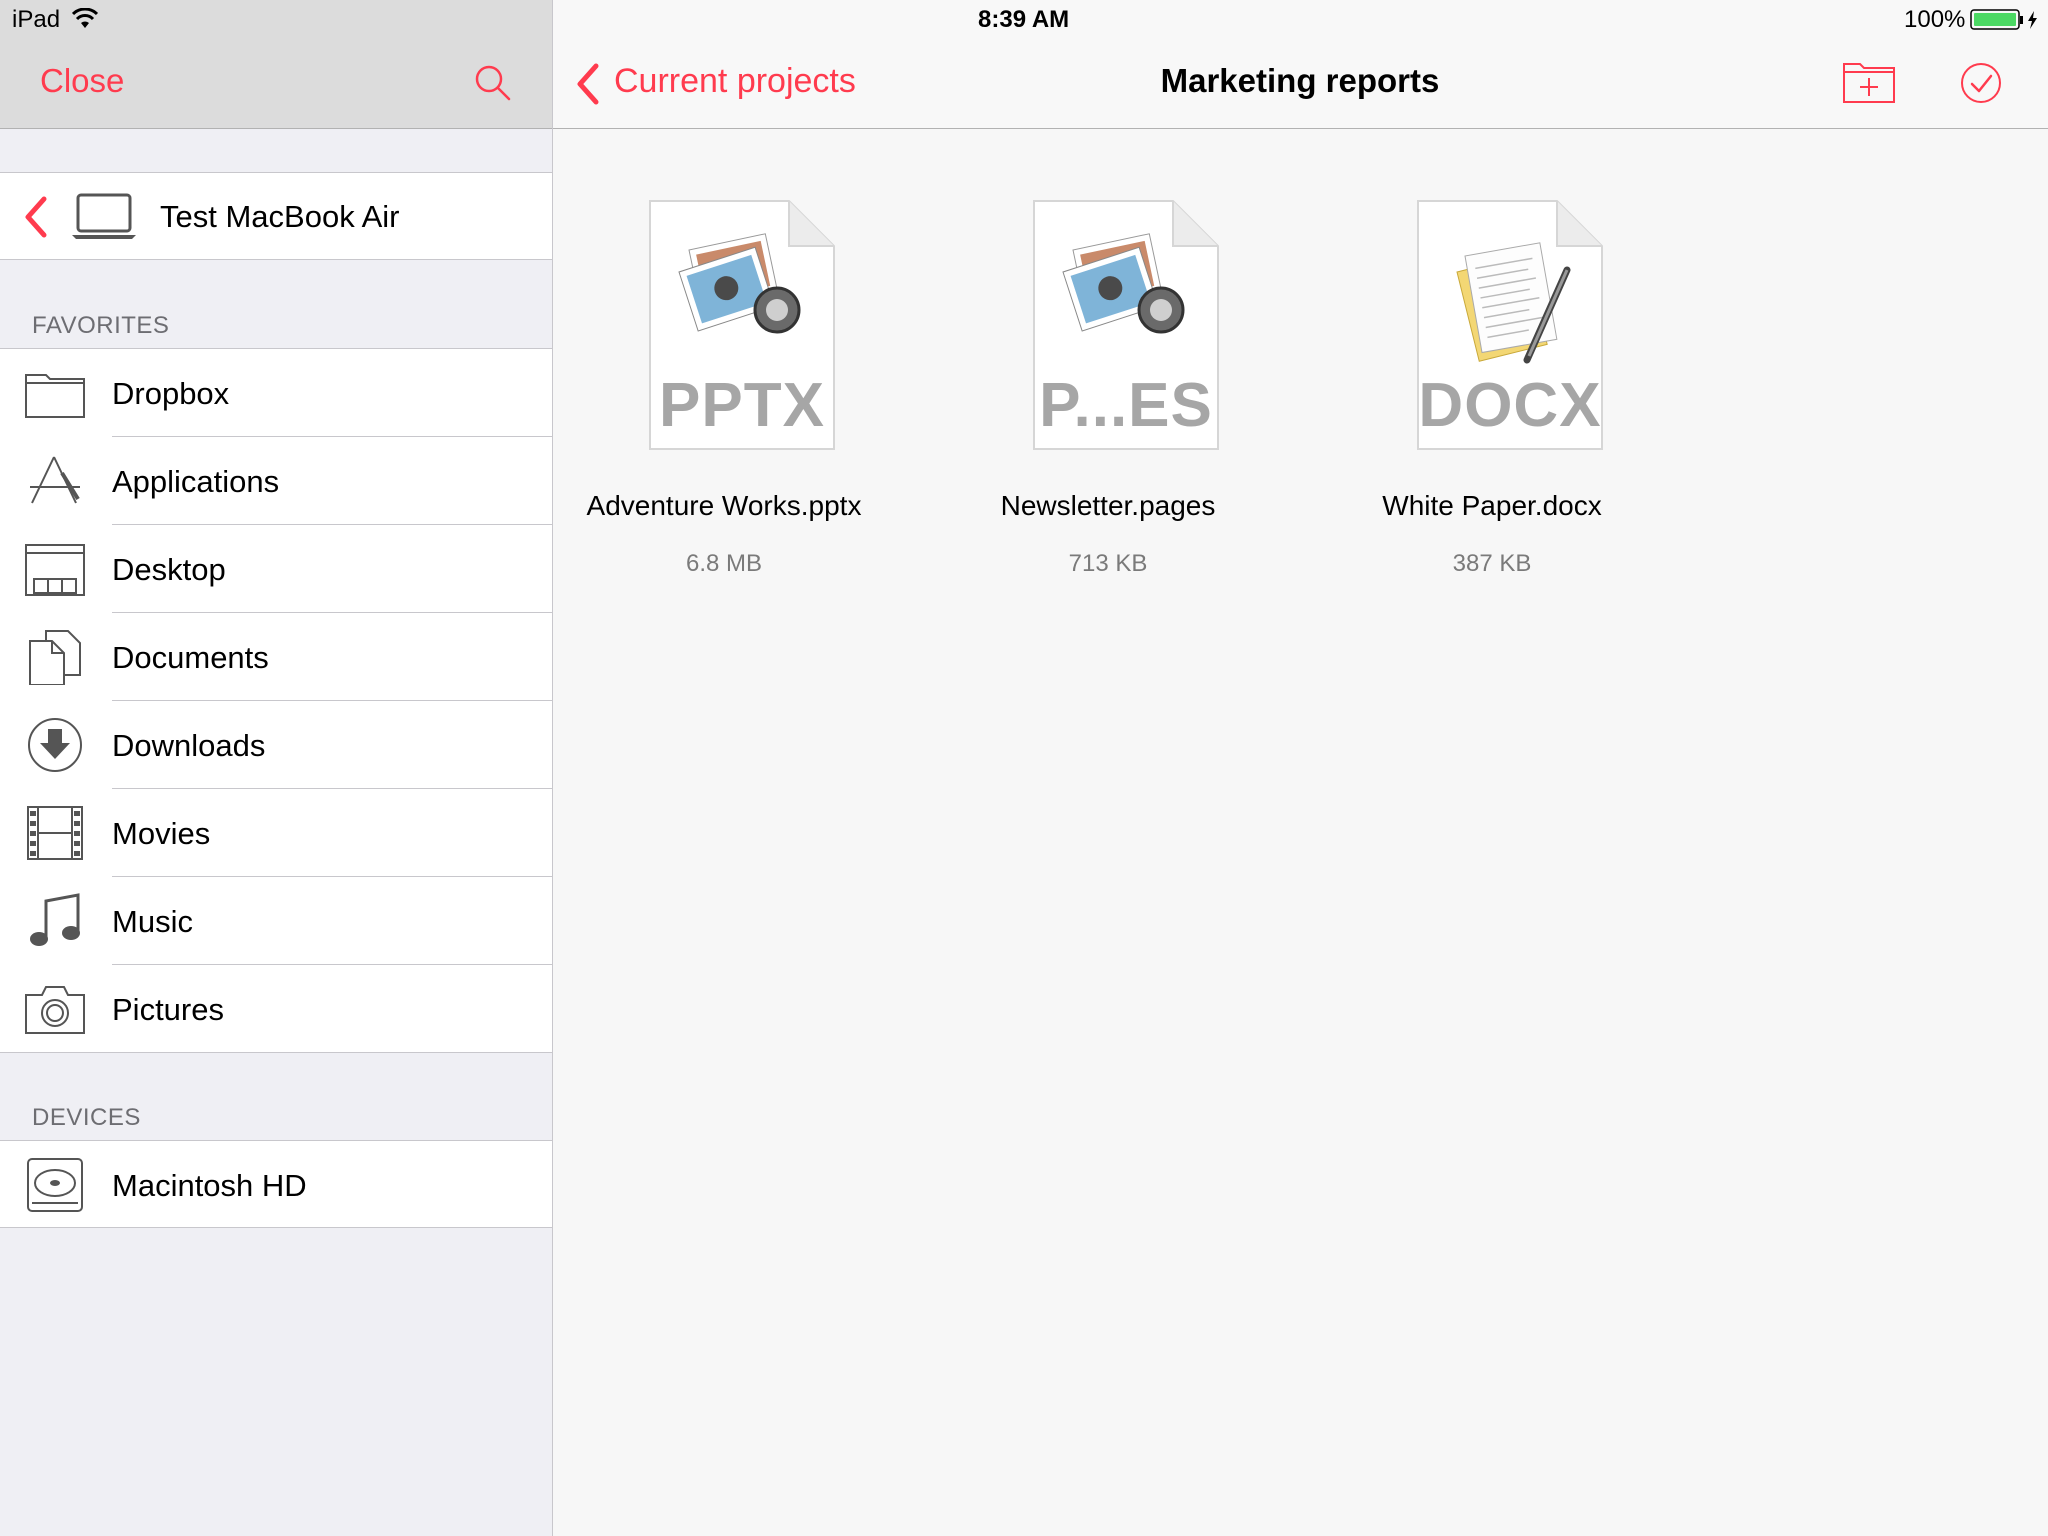 The height and width of the screenshot is (1536, 2048). Describe the element at coordinates (152, 921) in the screenshot. I see `sidebar-item-label: Music` at that location.